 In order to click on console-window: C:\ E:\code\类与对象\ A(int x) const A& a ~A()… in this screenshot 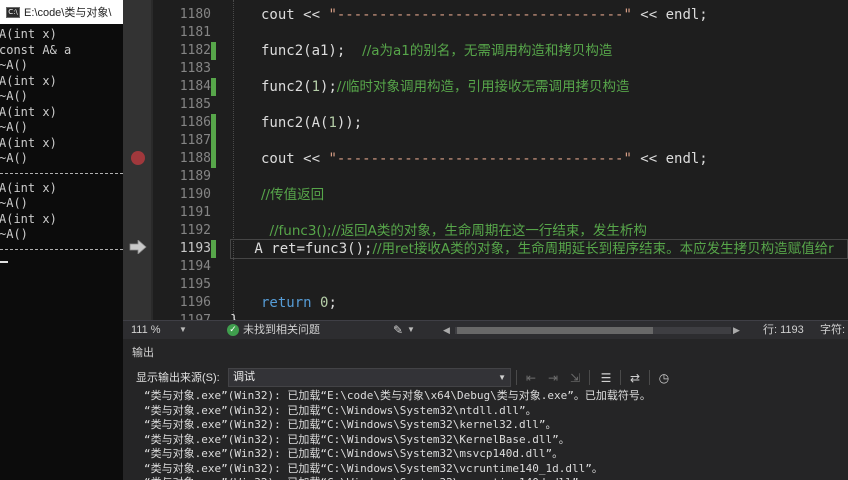, I will do `click(61, 240)`.